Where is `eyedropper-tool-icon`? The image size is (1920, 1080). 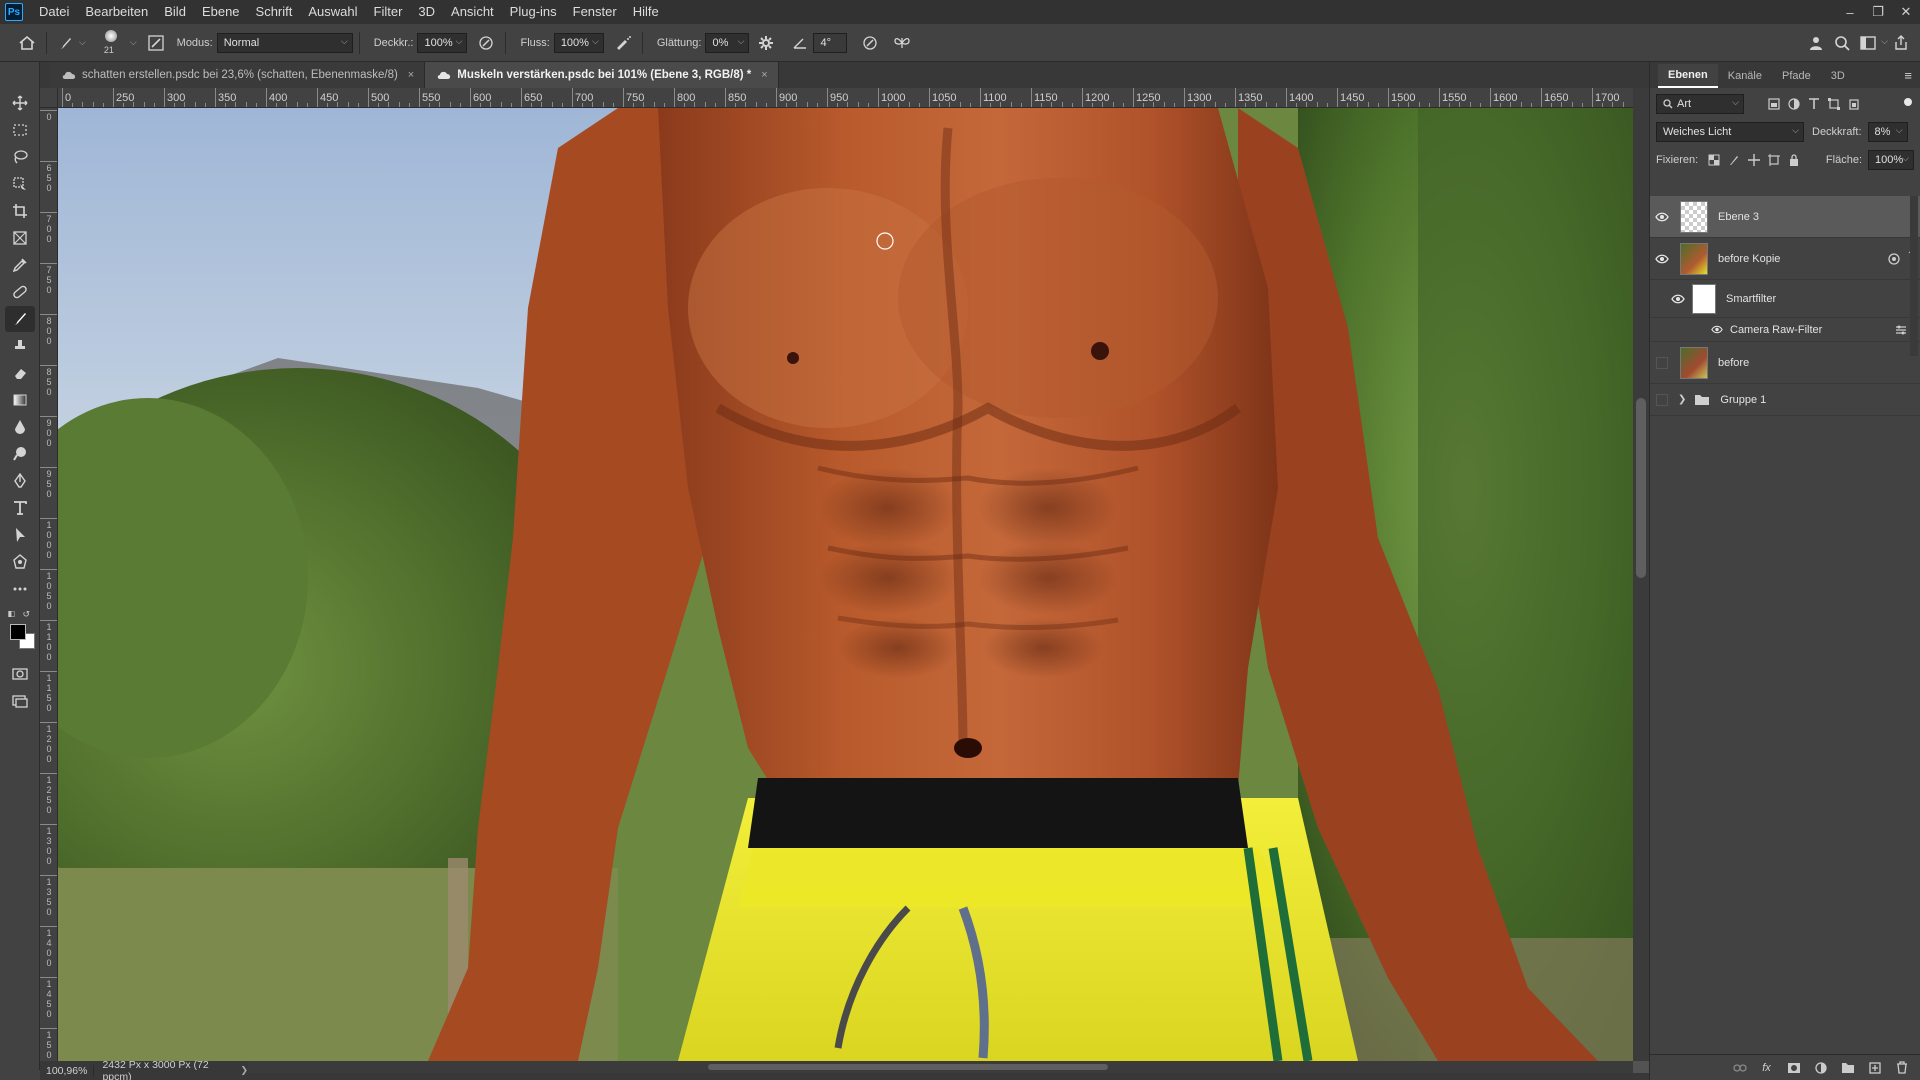
eyedropper-tool-icon is located at coordinates (20, 265).